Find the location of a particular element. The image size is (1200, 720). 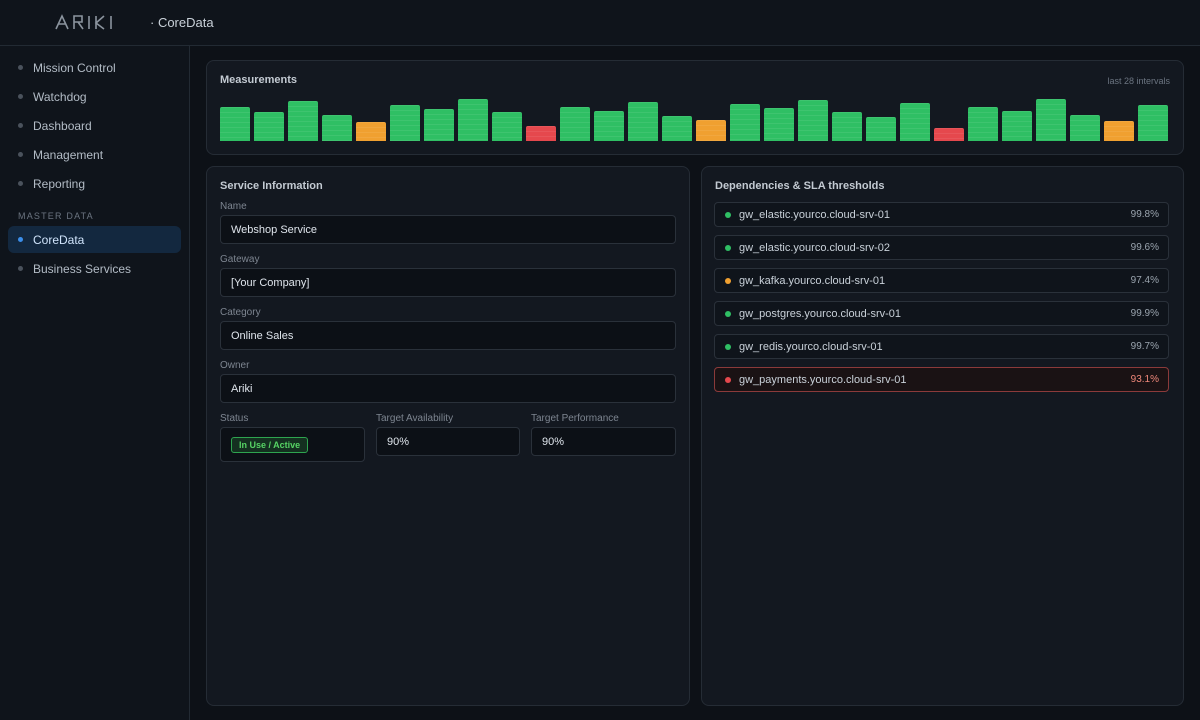

sidebar-item-reporting: Reporting is located at coordinates (94, 183).